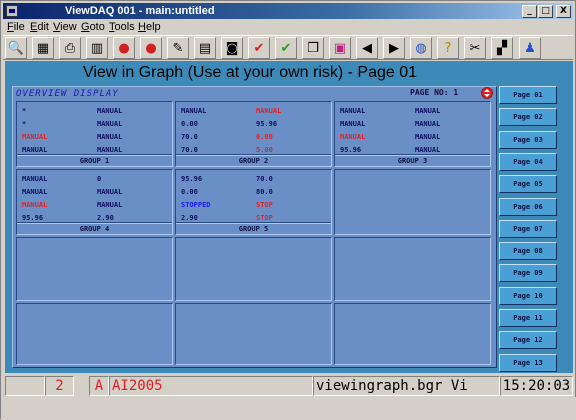 This screenshot has height=420, width=576. Describe the element at coordinates (178, 48) in the screenshot. I see `pencil-icon: ✎` at that location.